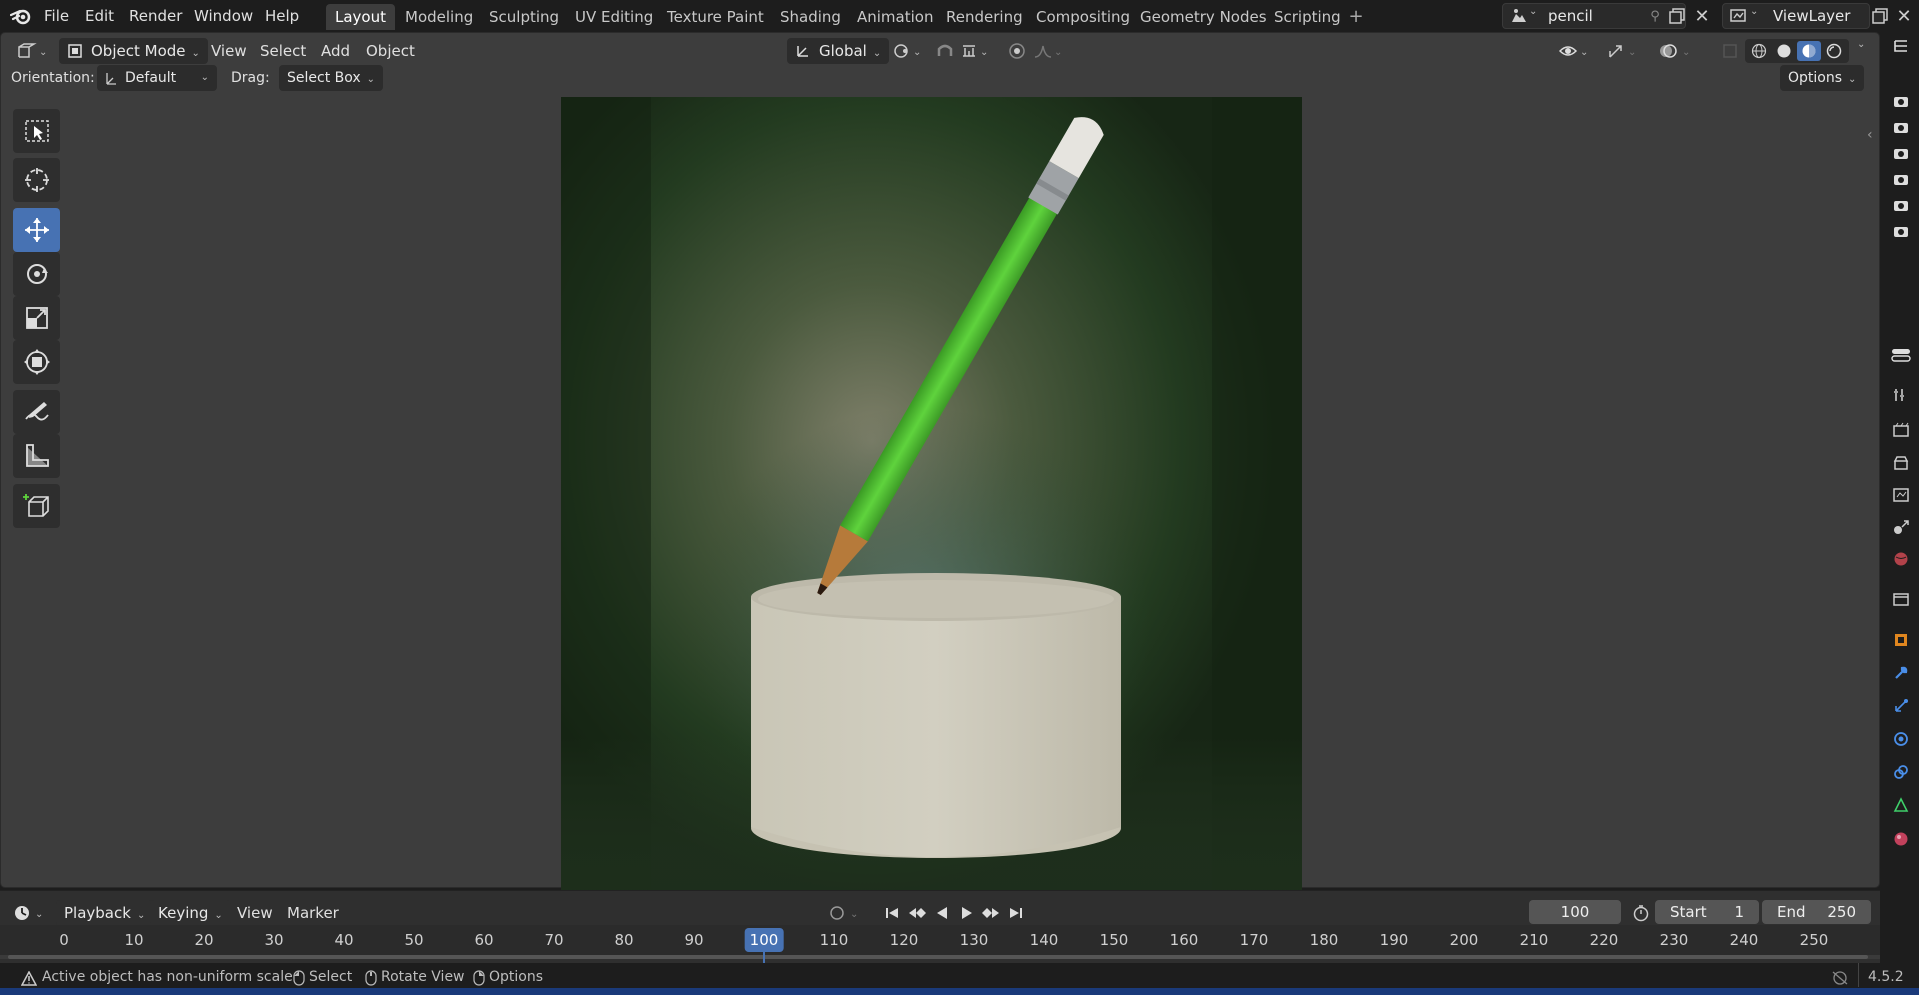 This screenshot has width=1919, height=995. Describe the element at coordinates (282, 16) in the screenshot. I see `menu-help: Help` at that location.